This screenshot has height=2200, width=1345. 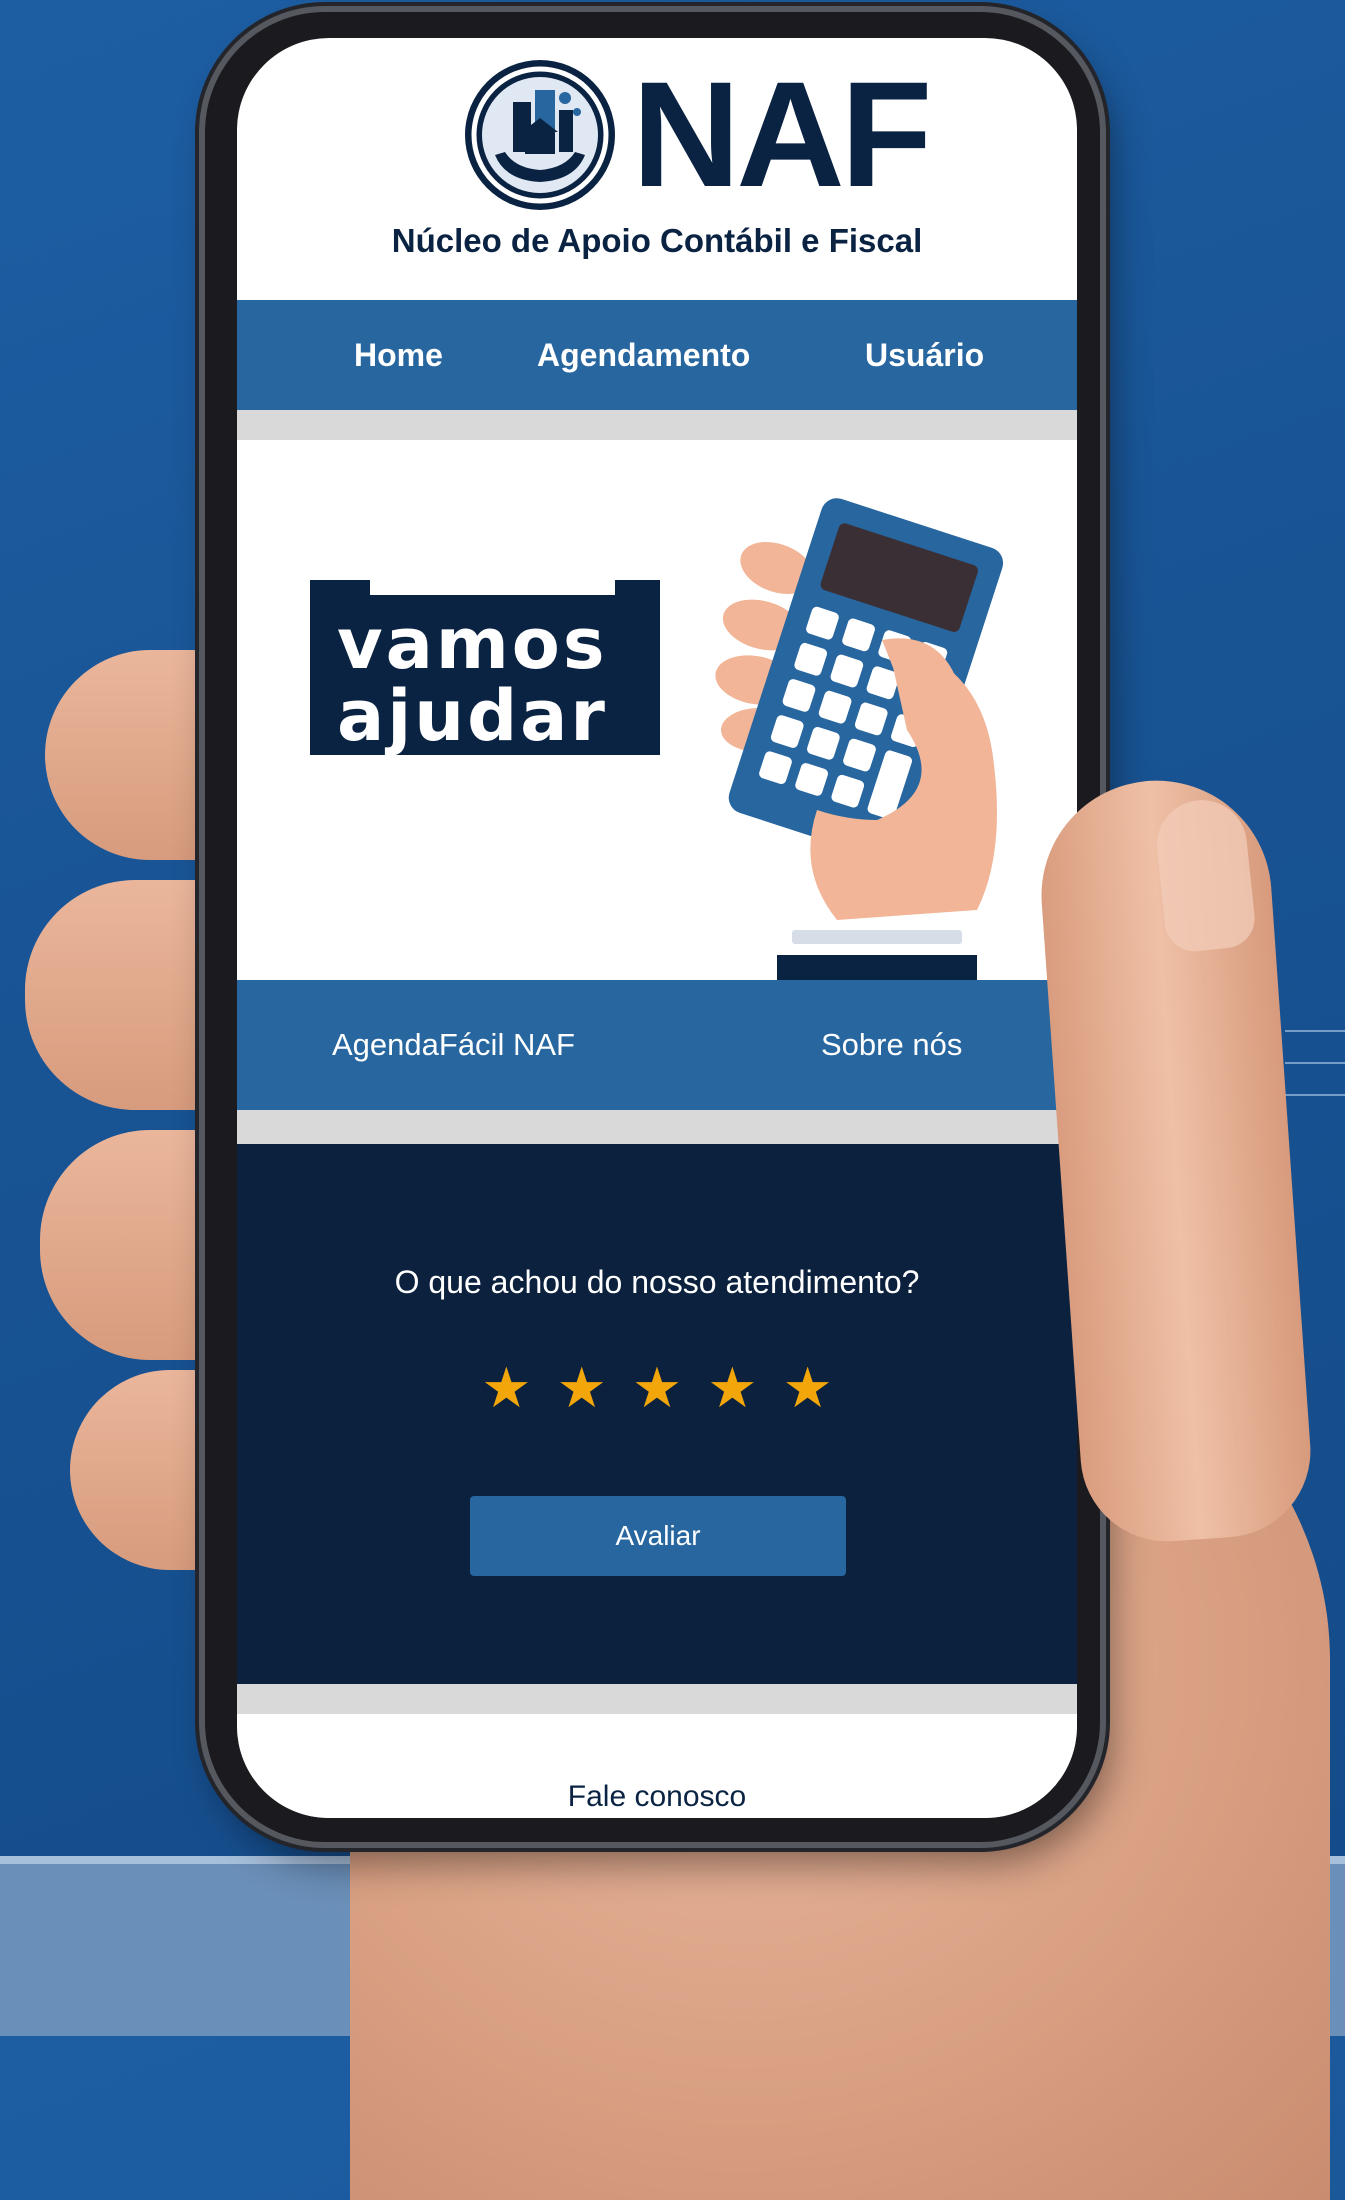 I want to click on site-subtitle: Núcleo de Apoio Contábil e Fiscal, so click(x=657, y=240).